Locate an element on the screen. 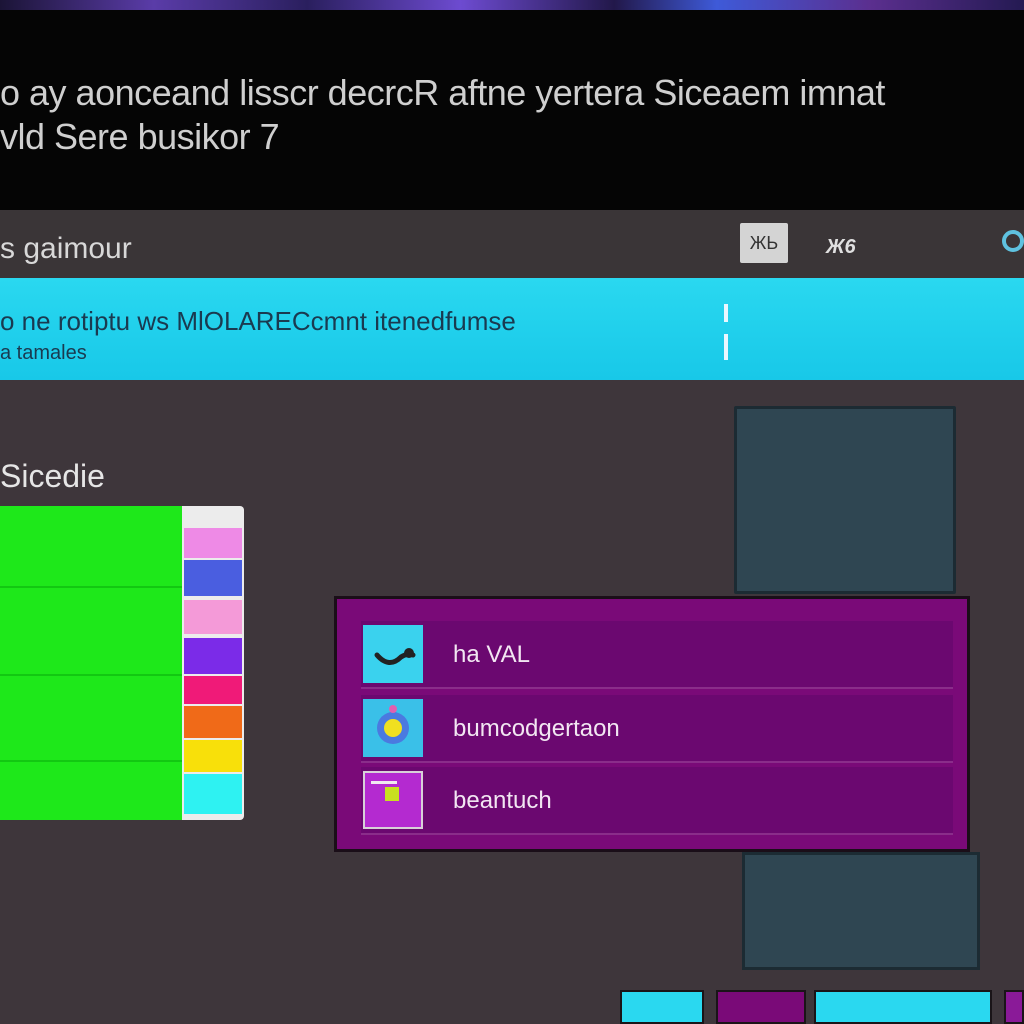 The height and width of the screenshot is (1024, 1024). header-text-line-2: vld Sere busikor 7 is located at coordinates (140, 136).